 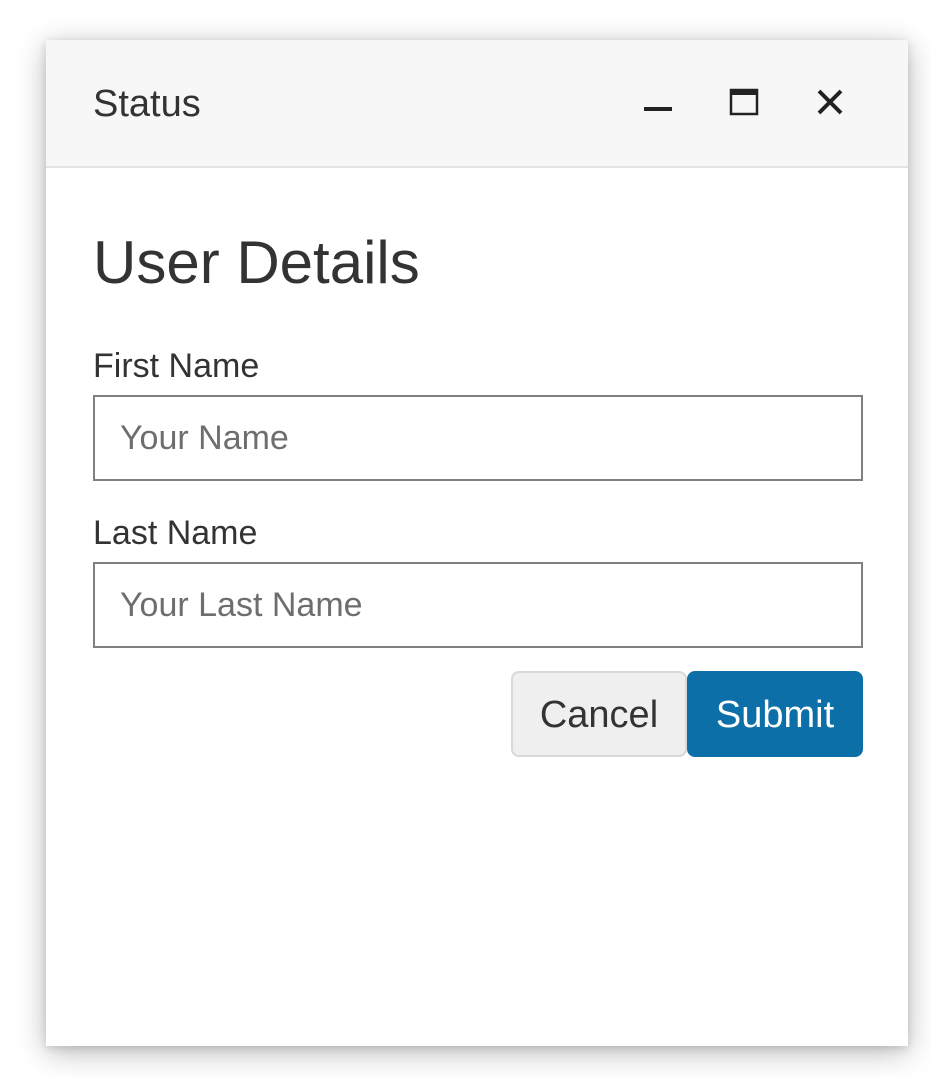 I want to click on form-heading: User Details, so click(x=256, y=262).